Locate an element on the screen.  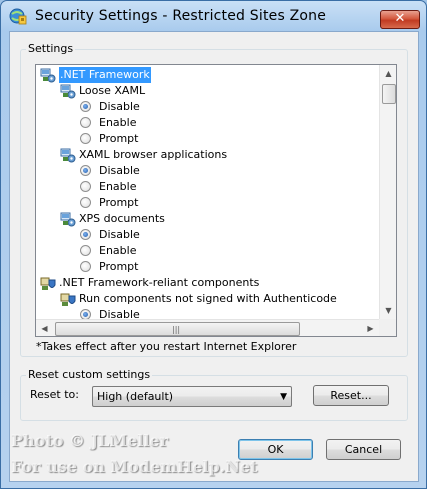
tree-node: XAML browser applications is located at coordinates (207, 155).